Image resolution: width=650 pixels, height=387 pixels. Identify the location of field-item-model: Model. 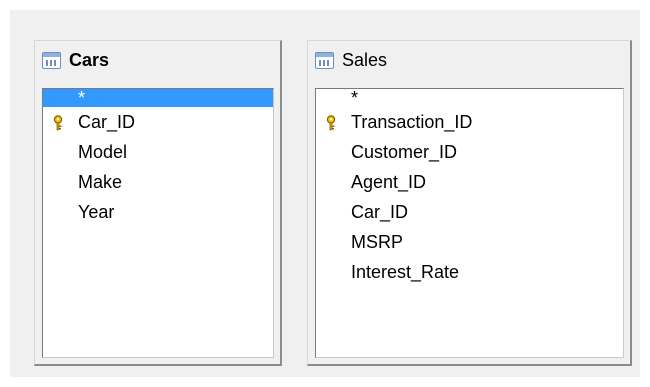
(158, 152).